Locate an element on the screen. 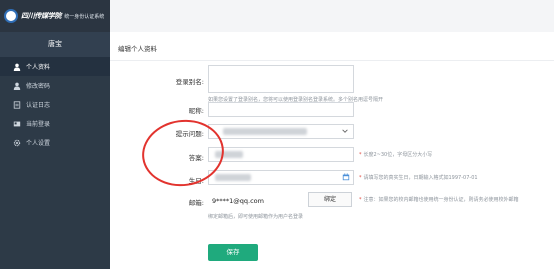 This screenshot has height=269, width=554. top-bar: 四川传媒学院 统一身份认证系统 is located at coordinates (277, 16).